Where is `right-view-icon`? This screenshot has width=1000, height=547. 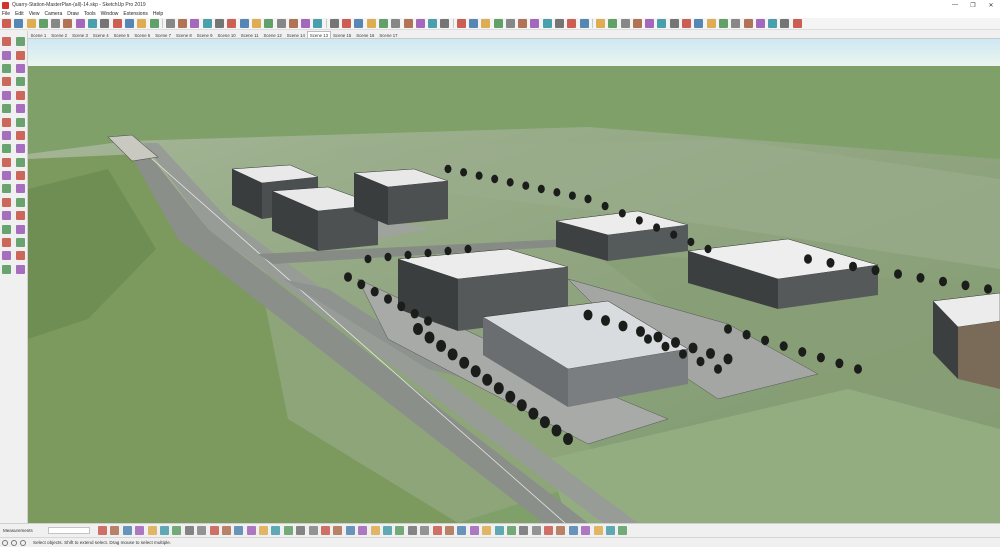
right-view-icon is located at coordinates (420, 23).